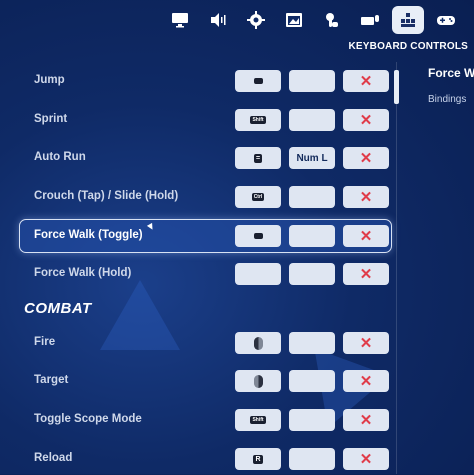 The height and width of the screenshot is (475, 474). What do you see at coordinates (408, 20) in the screenshot?
I see `keyboard-controls-icon` at bounding box center [408, 20].